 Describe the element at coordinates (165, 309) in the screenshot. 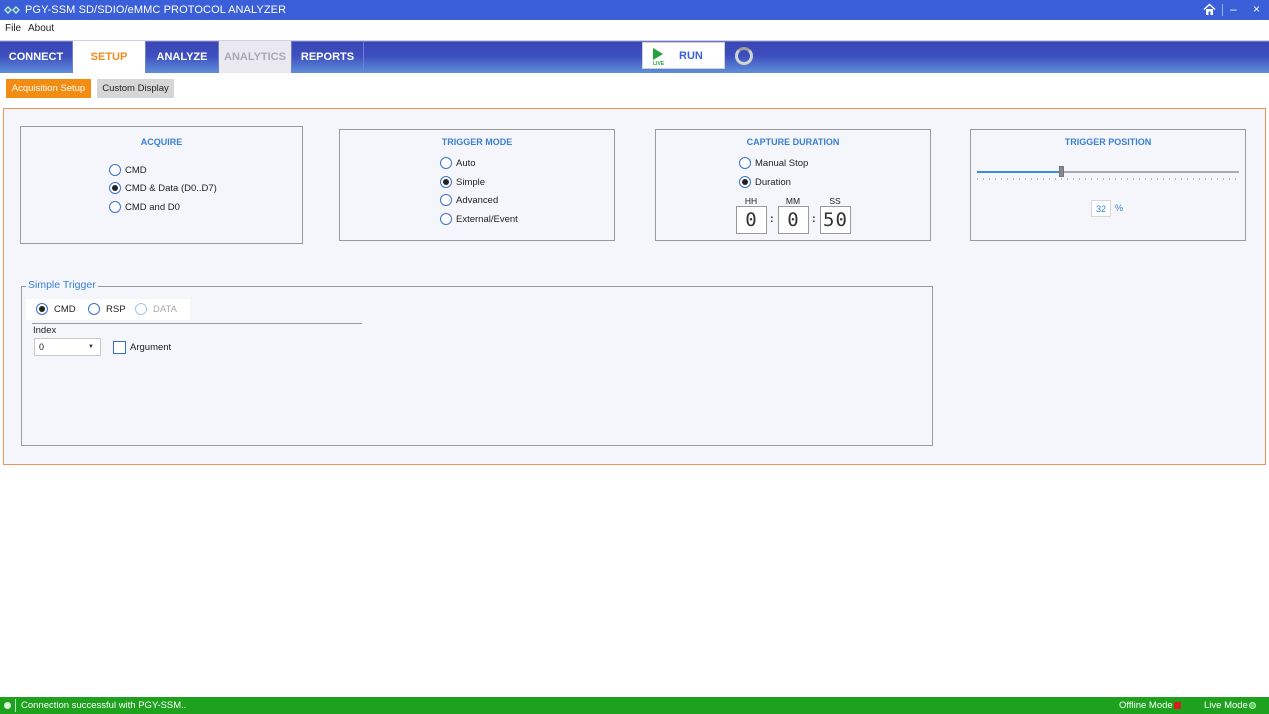

I see `option-label: DATA` at that location.